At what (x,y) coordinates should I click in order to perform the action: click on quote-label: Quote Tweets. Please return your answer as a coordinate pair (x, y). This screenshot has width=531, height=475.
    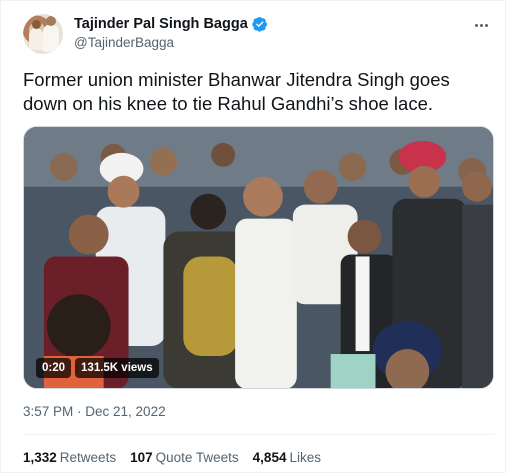
    Looking at the image, I should click on (197, 457).